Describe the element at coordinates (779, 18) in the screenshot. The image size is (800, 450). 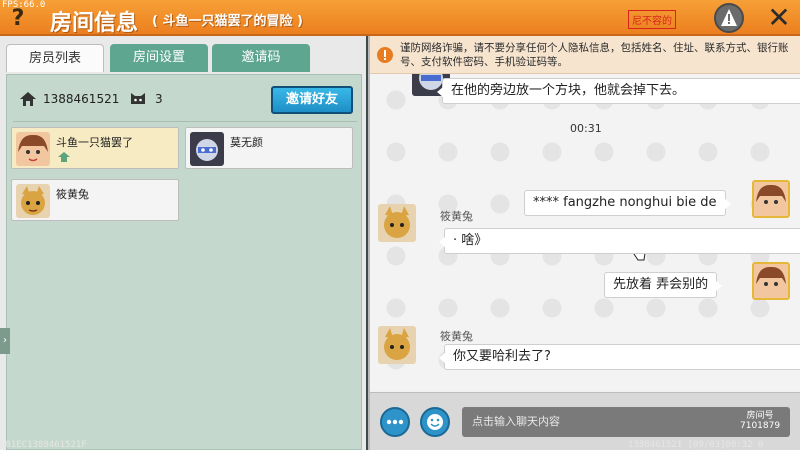
I see `close-icon: ✕` at that location.